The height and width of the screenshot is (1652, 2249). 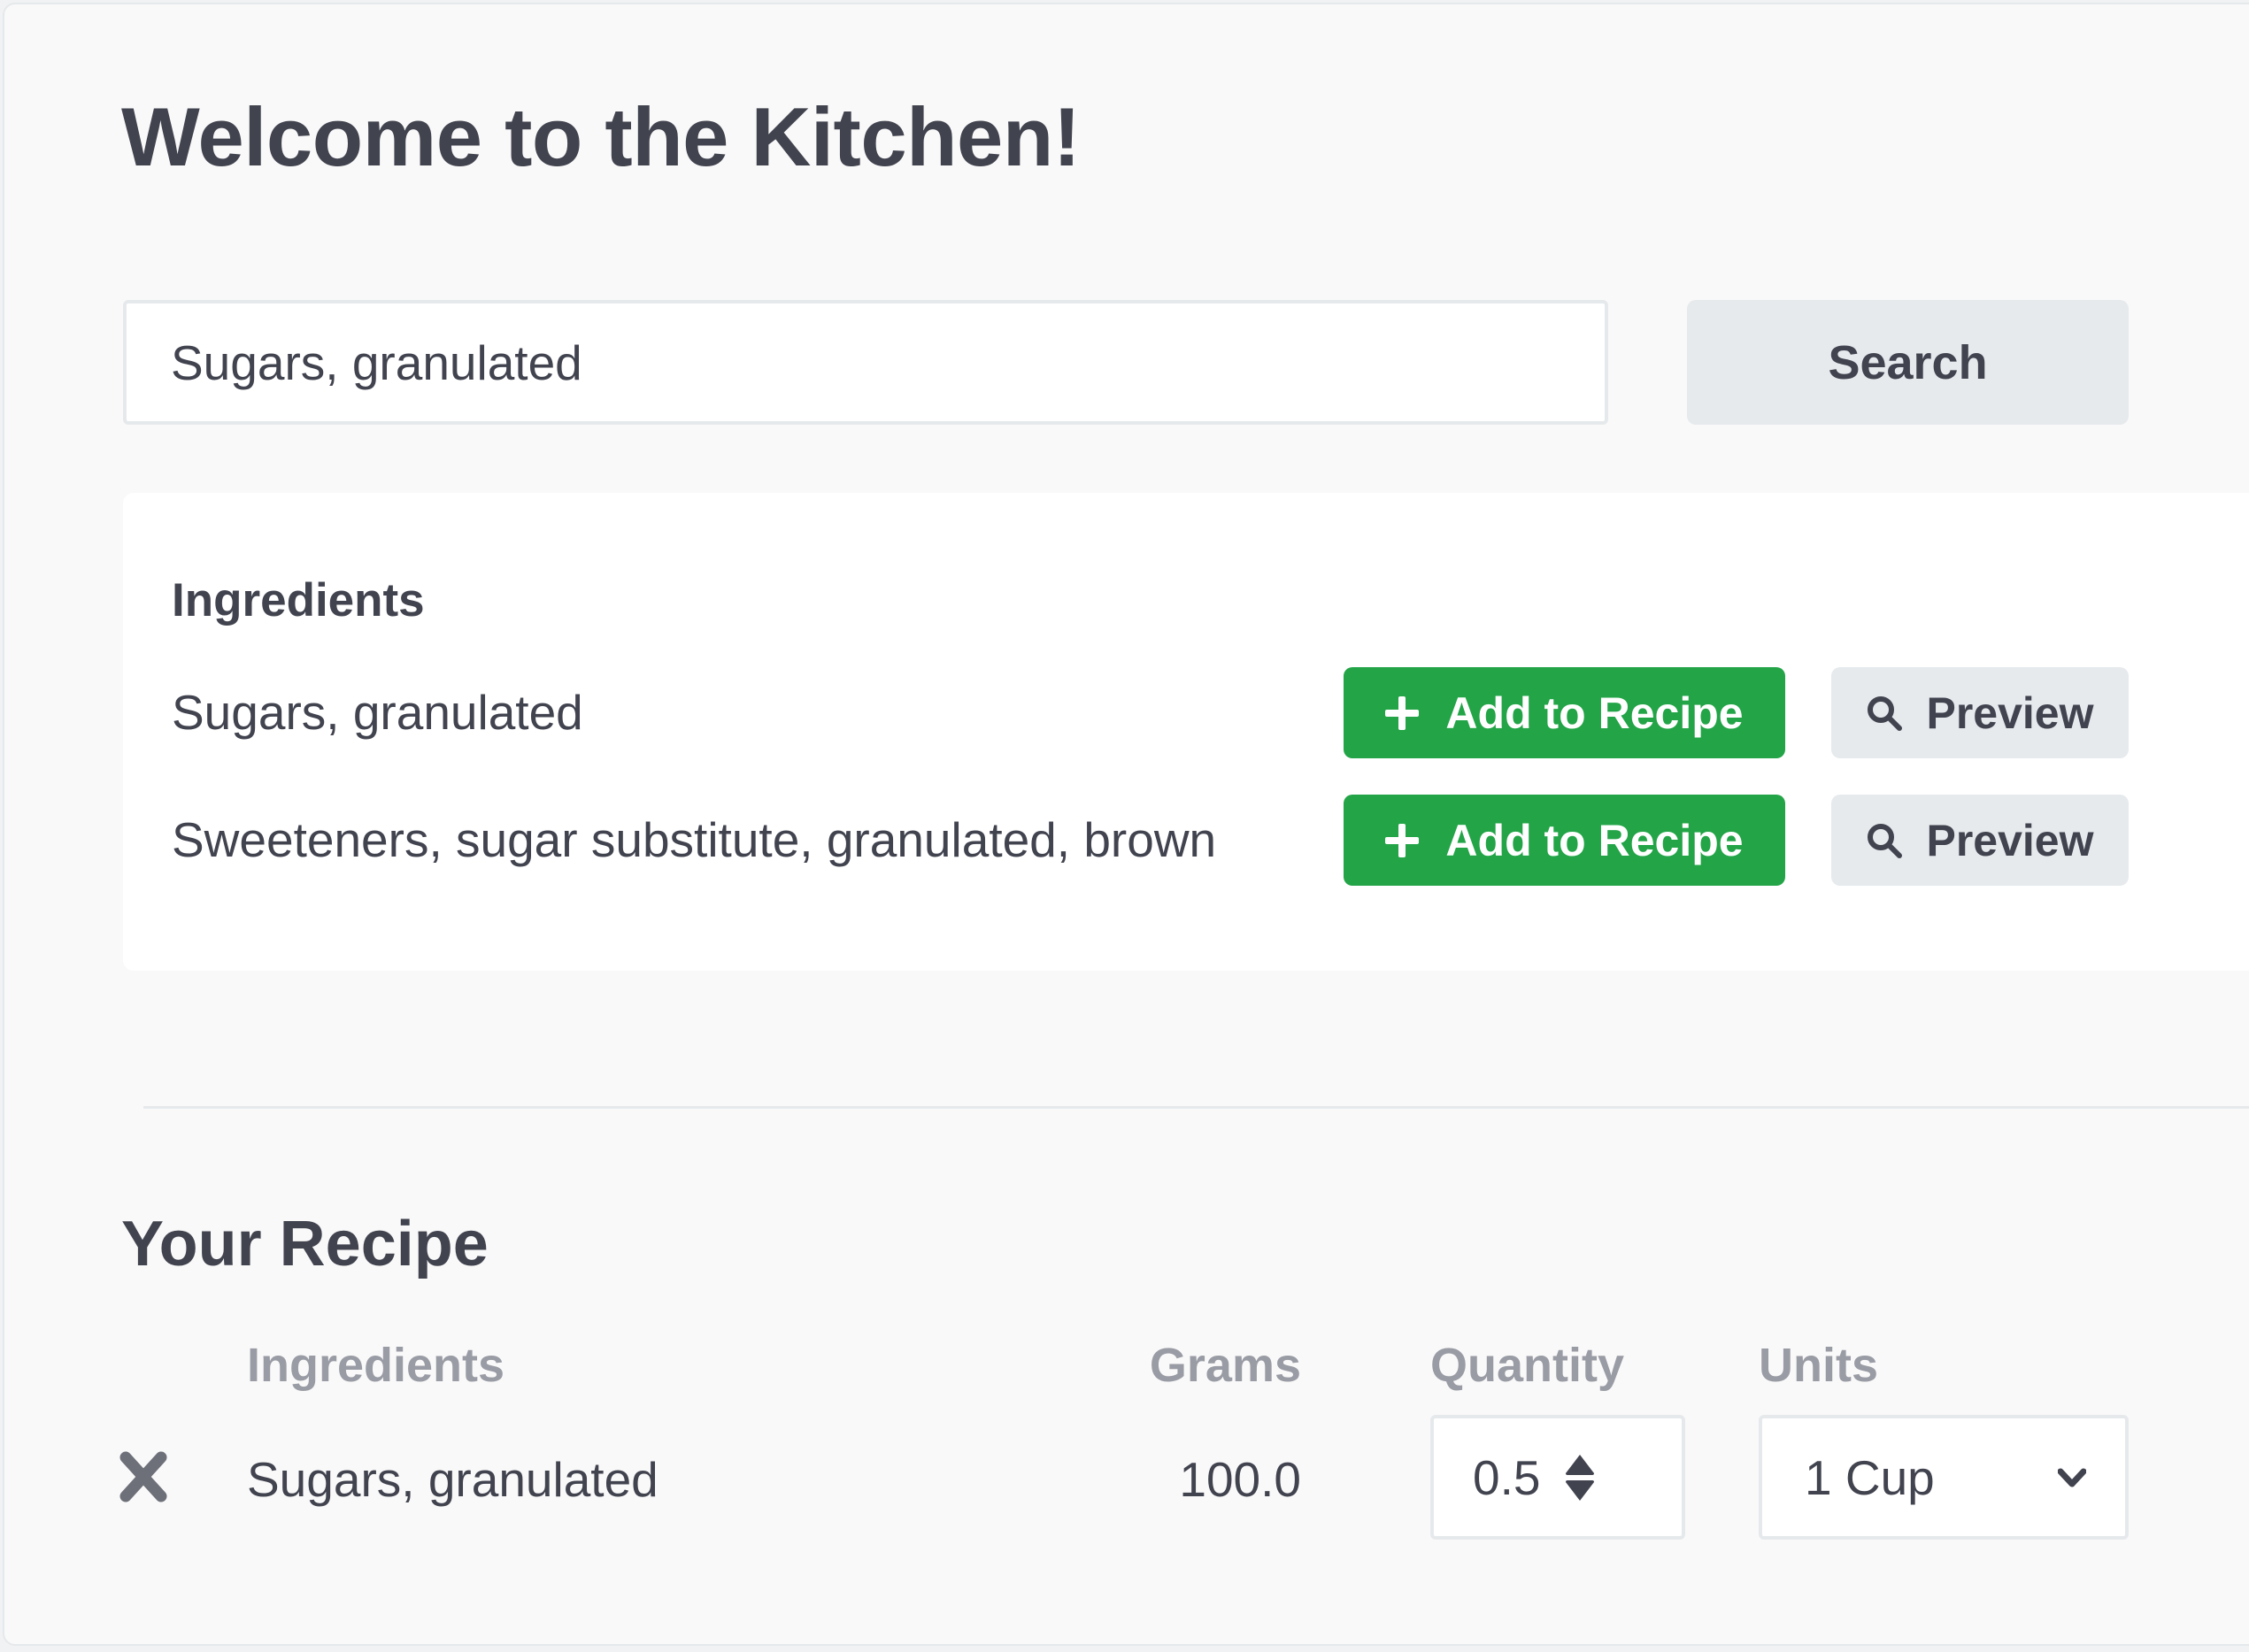 What do you see at coordinates (1225, 1365) in the screenshot?
I see `column-header-grams: Grams` at bounding box center [1225, 1365].